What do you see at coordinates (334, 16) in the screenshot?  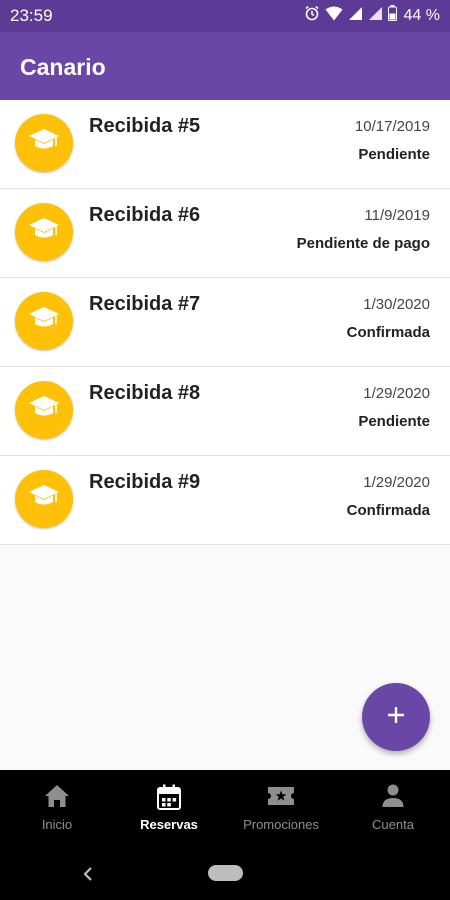 I see `wifi-icon` at bounding box center [334, 16].